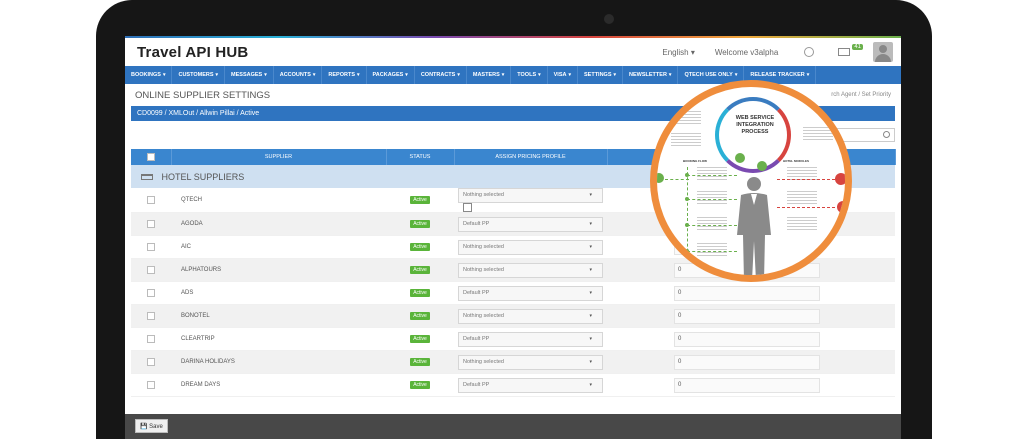 This screenshot has width=1024, height=439. Describe the element at coordinates (686, 118) in the screenshot. I see `left-text-block` at that location.